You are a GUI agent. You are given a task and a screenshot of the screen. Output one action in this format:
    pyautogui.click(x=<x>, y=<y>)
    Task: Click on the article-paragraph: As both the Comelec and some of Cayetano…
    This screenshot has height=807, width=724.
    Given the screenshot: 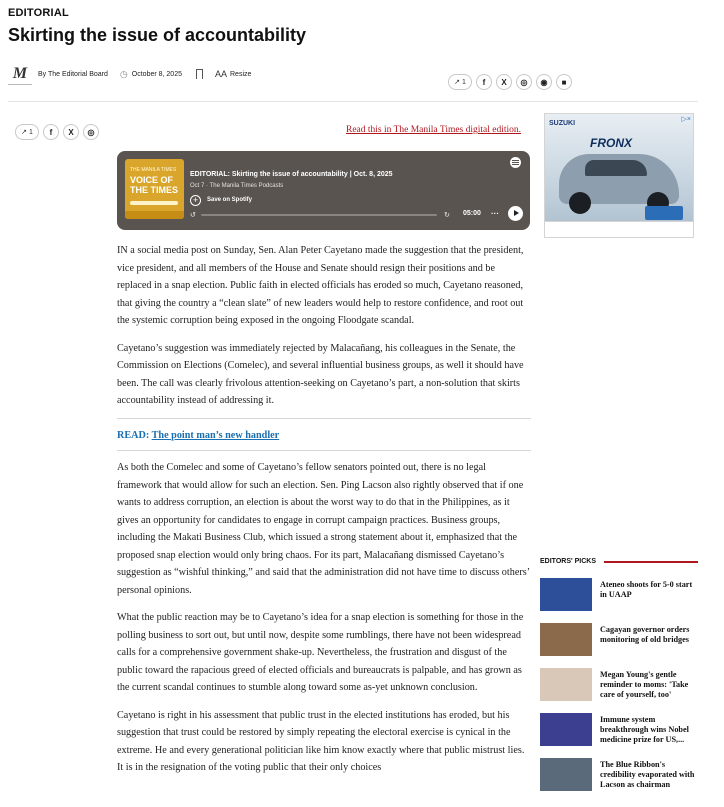 What is the action you would take?
    pyautogui.click(x=323, y=529)
    